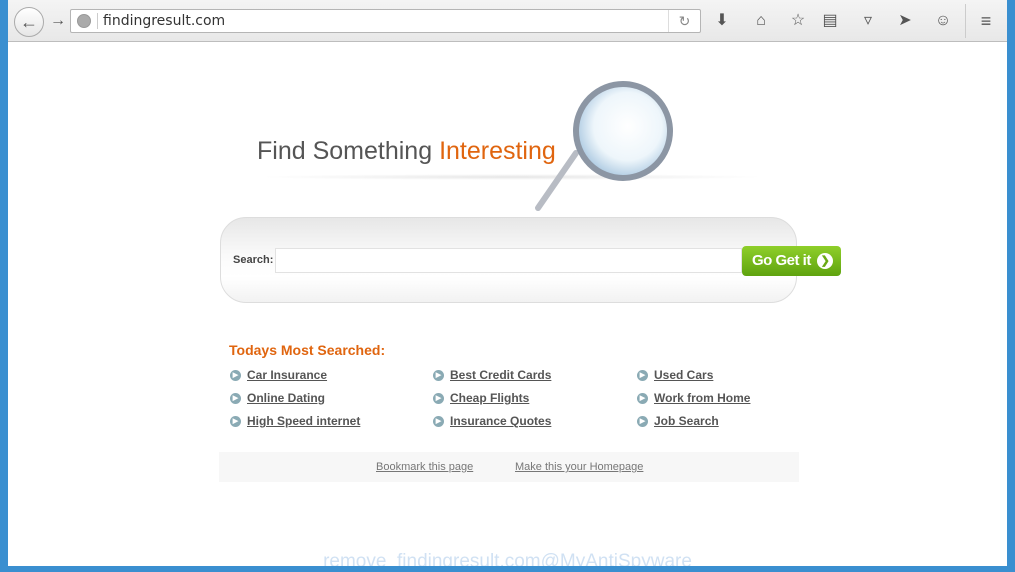 This screenshot has width=1015, height=572. I want to click on pocket-icon: ▿, so click(868, 21).